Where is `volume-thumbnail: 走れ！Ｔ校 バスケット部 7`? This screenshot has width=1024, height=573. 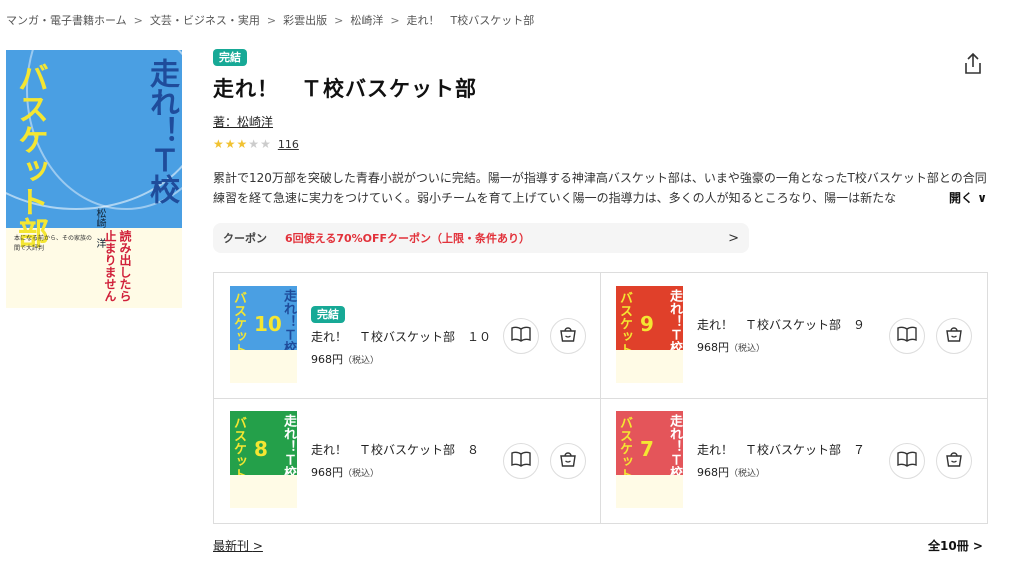 volume-thumbnail: 走れ！Ｔ校 バスケット部 7 is located at coordinates (649, 459).